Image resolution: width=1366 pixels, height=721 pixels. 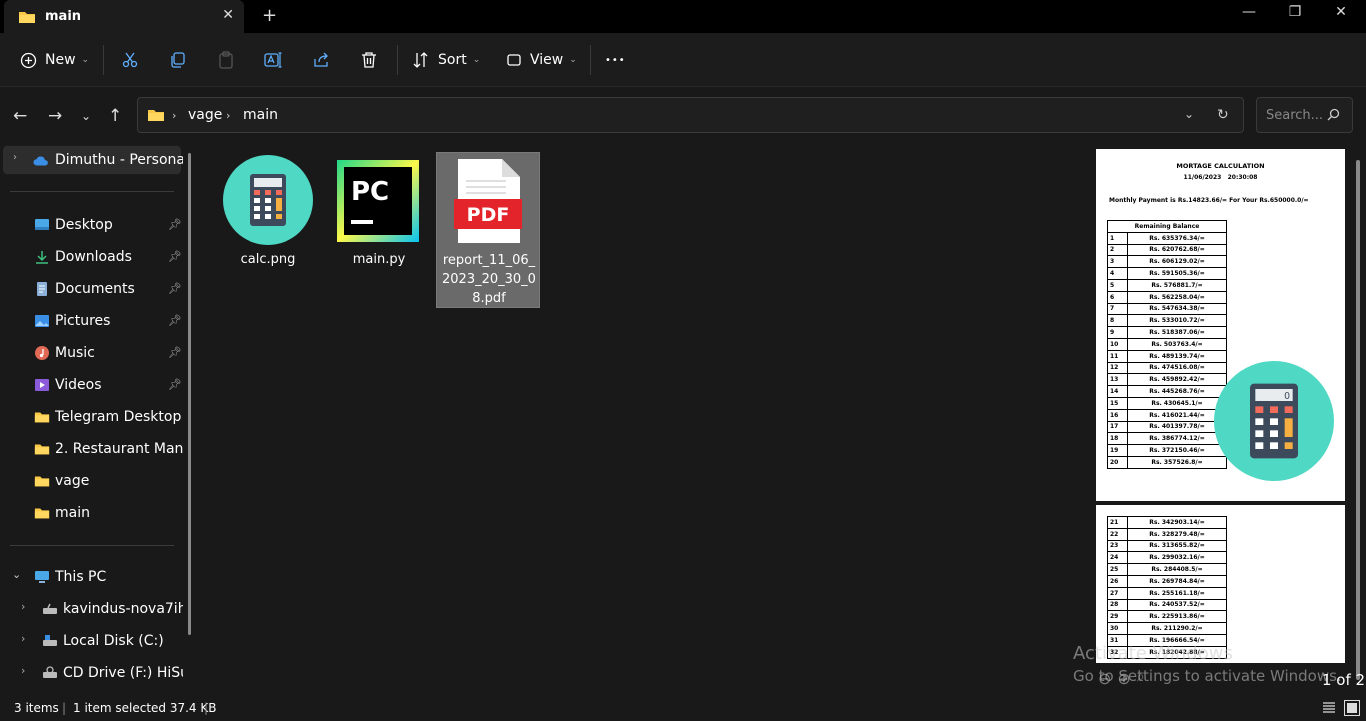 What do you see at coordinates (1117, 617) in the screenshot?
I see `row-number: 29` at bounding box center [1117, 617].